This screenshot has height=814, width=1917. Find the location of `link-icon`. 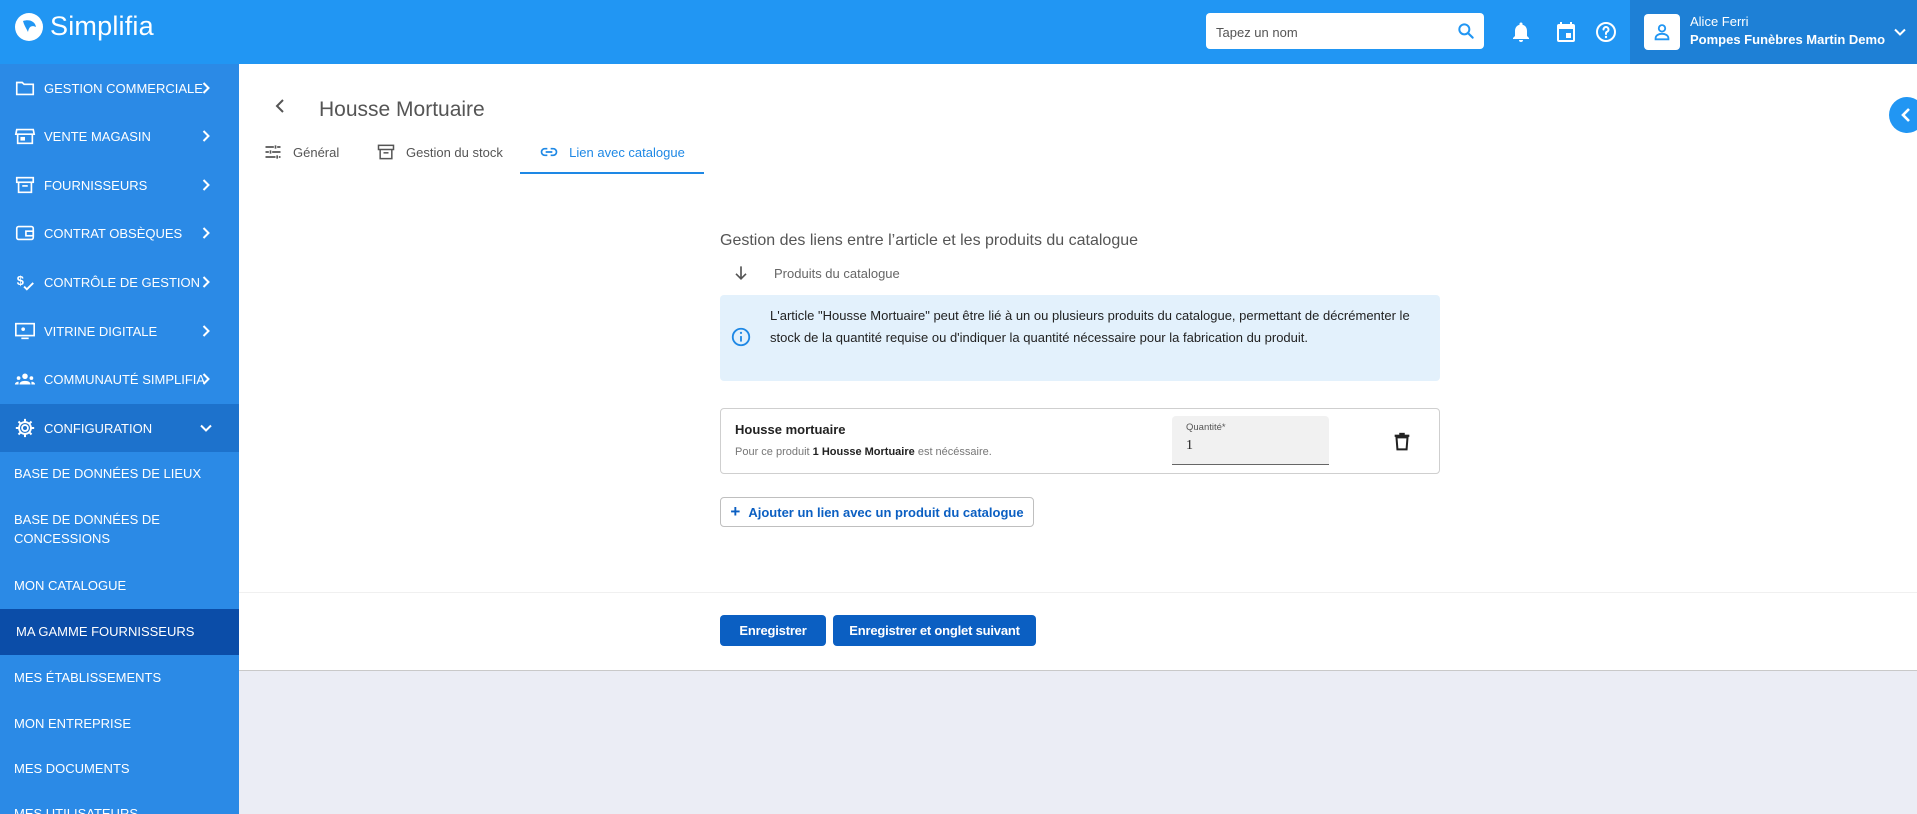

link-icon is located at coordinates (549, 152).